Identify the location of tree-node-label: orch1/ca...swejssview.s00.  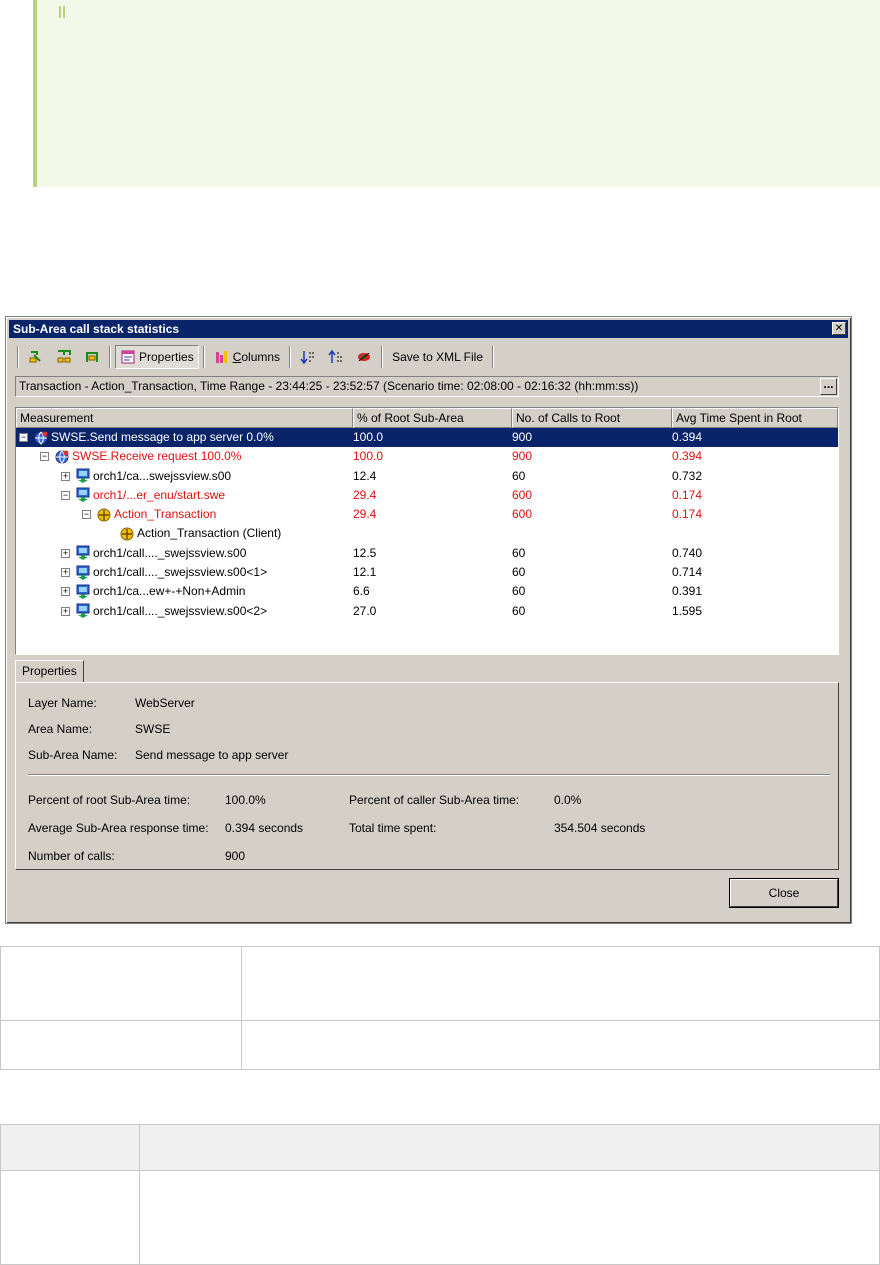
(162, 475).